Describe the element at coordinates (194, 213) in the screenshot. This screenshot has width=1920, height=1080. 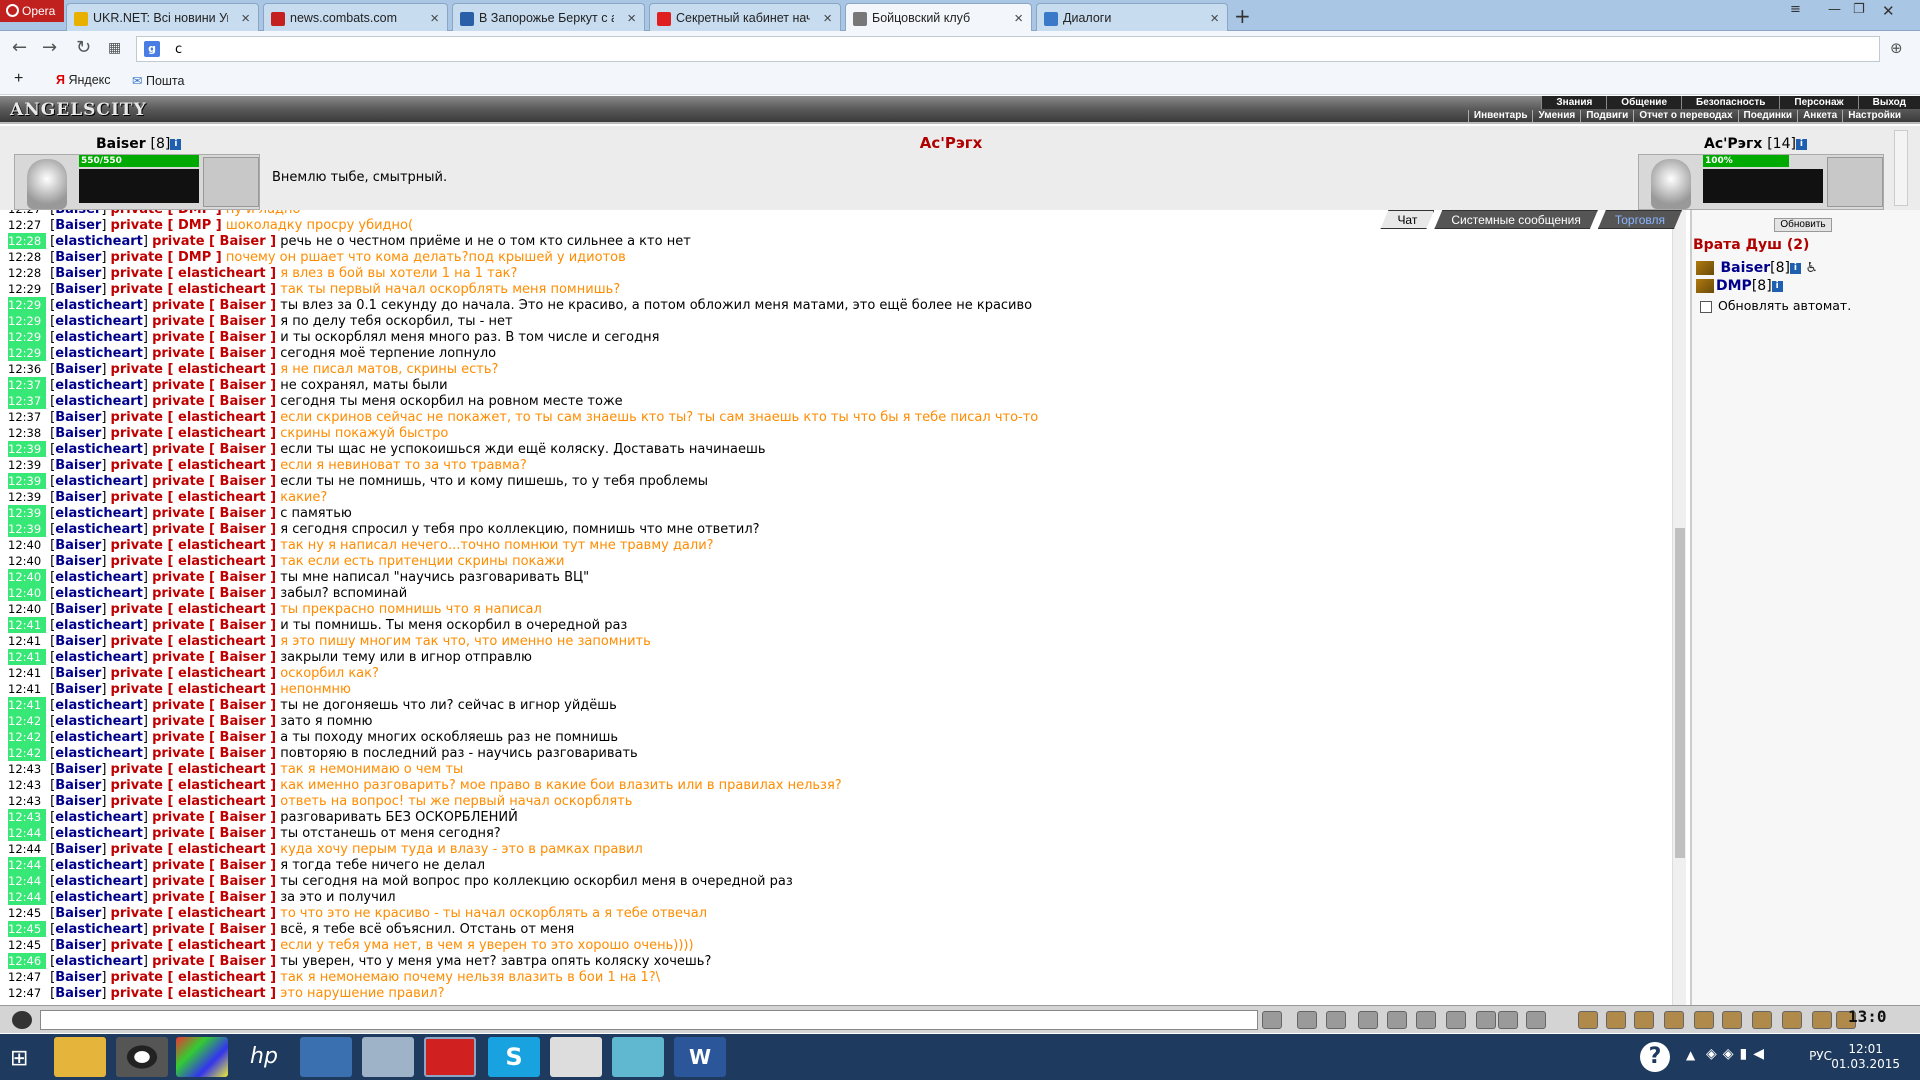
I see `chat-recipient: DMP` at that location.